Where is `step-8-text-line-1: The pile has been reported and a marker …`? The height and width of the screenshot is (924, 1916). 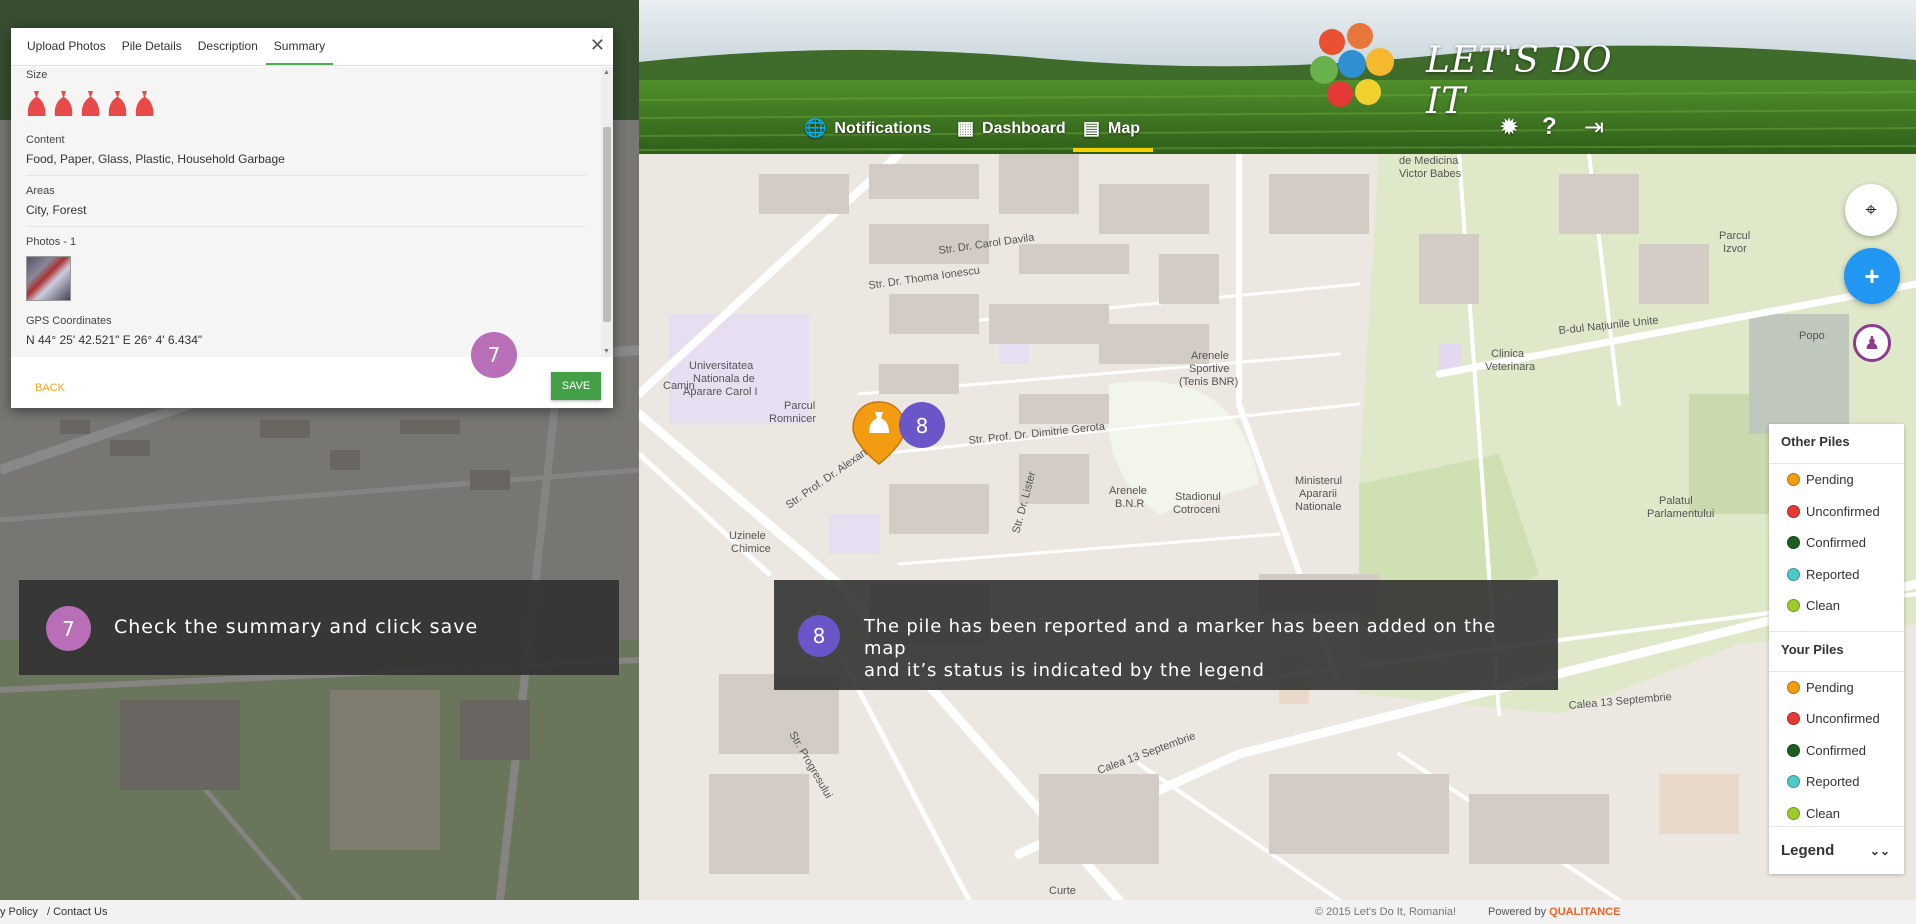 step-8-text-line-1: The pile has been reported and a marker … is located at coordinates (1180, 637).